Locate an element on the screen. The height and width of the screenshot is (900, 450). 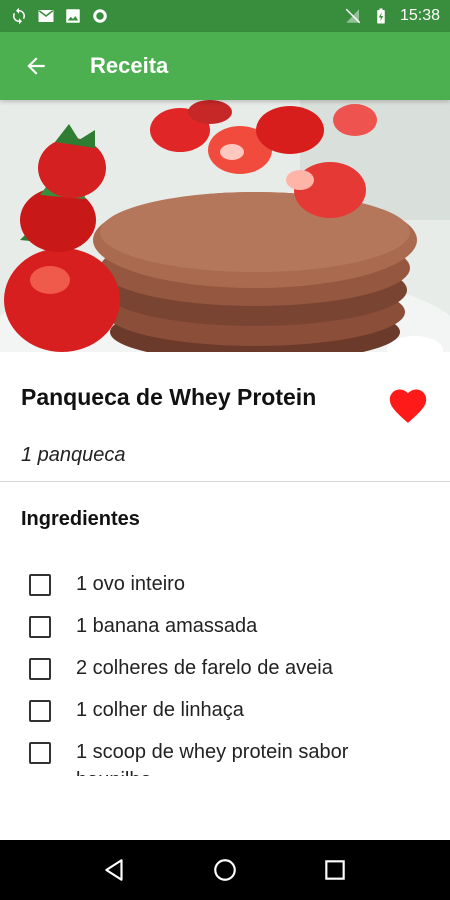
favorite-button is located at coordinates (408, 404).